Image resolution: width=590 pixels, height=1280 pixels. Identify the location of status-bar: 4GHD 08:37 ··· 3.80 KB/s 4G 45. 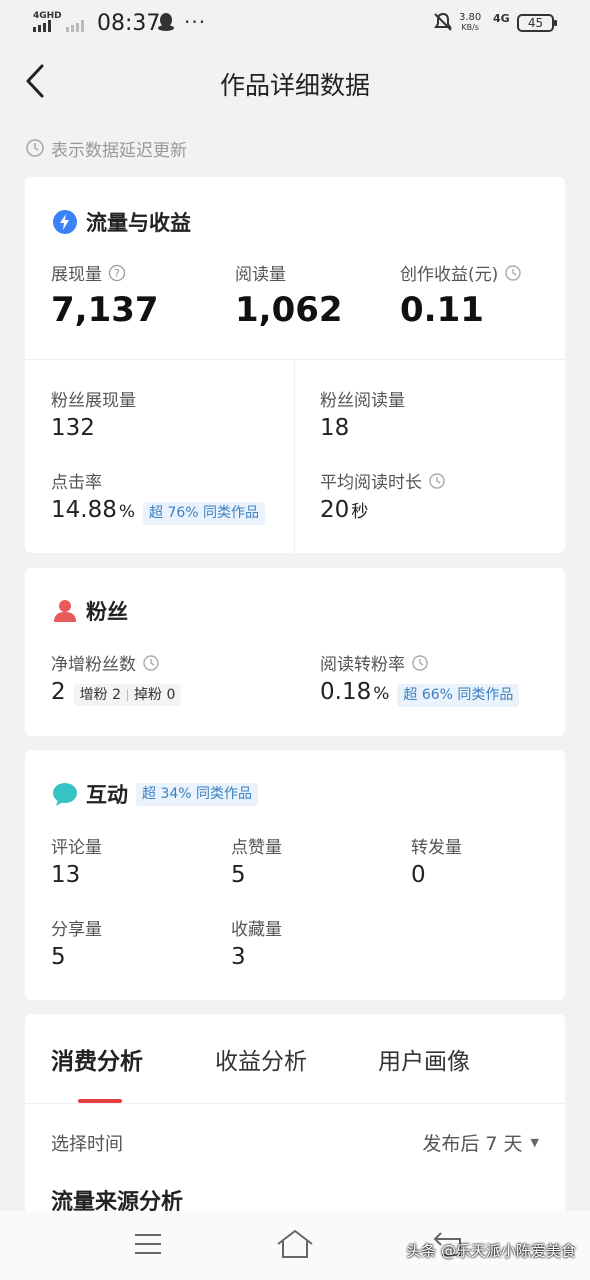
(295, 23).